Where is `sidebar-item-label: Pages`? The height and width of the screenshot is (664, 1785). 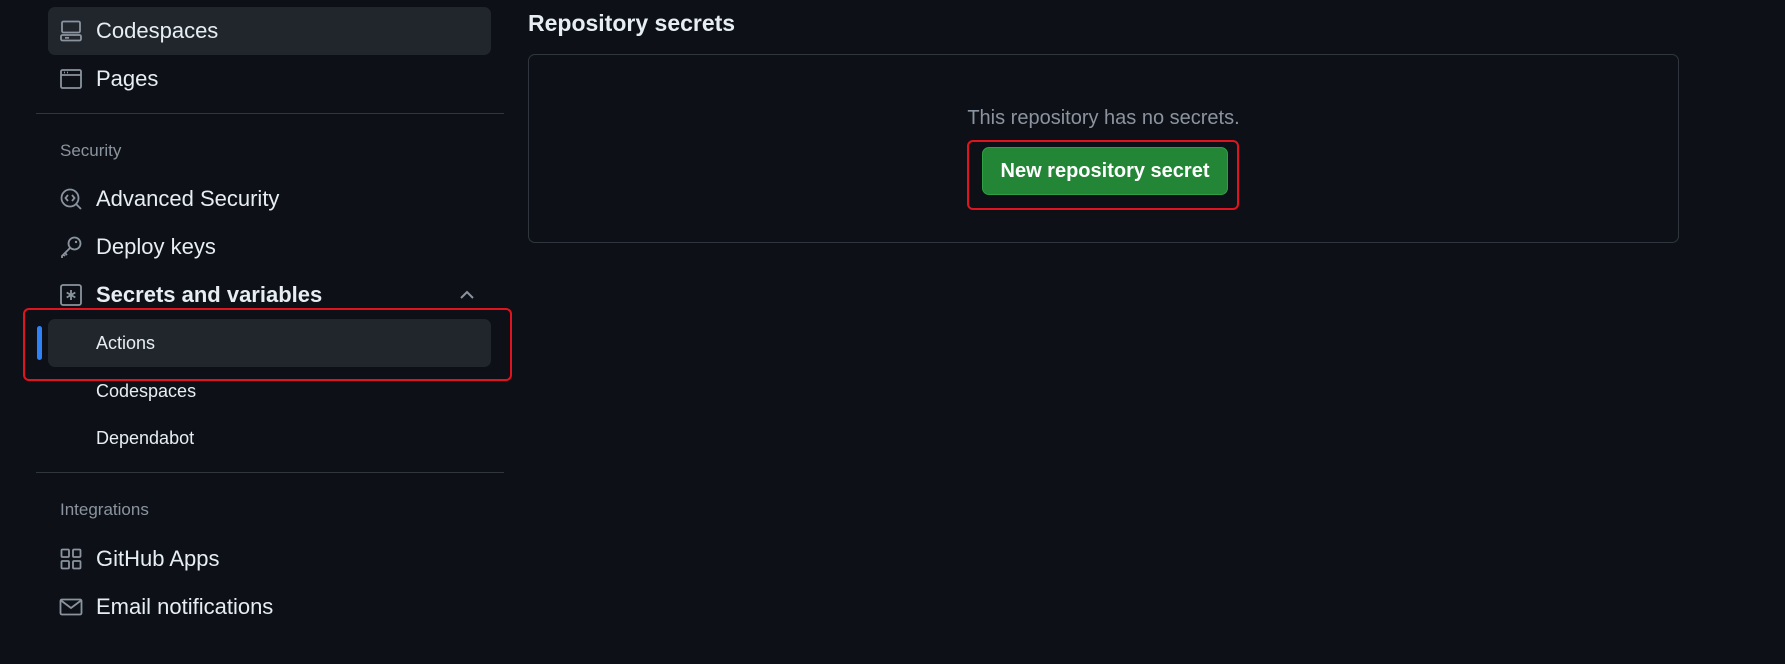
sidebar-item-label: Pages is located at coordinates (127, 78).